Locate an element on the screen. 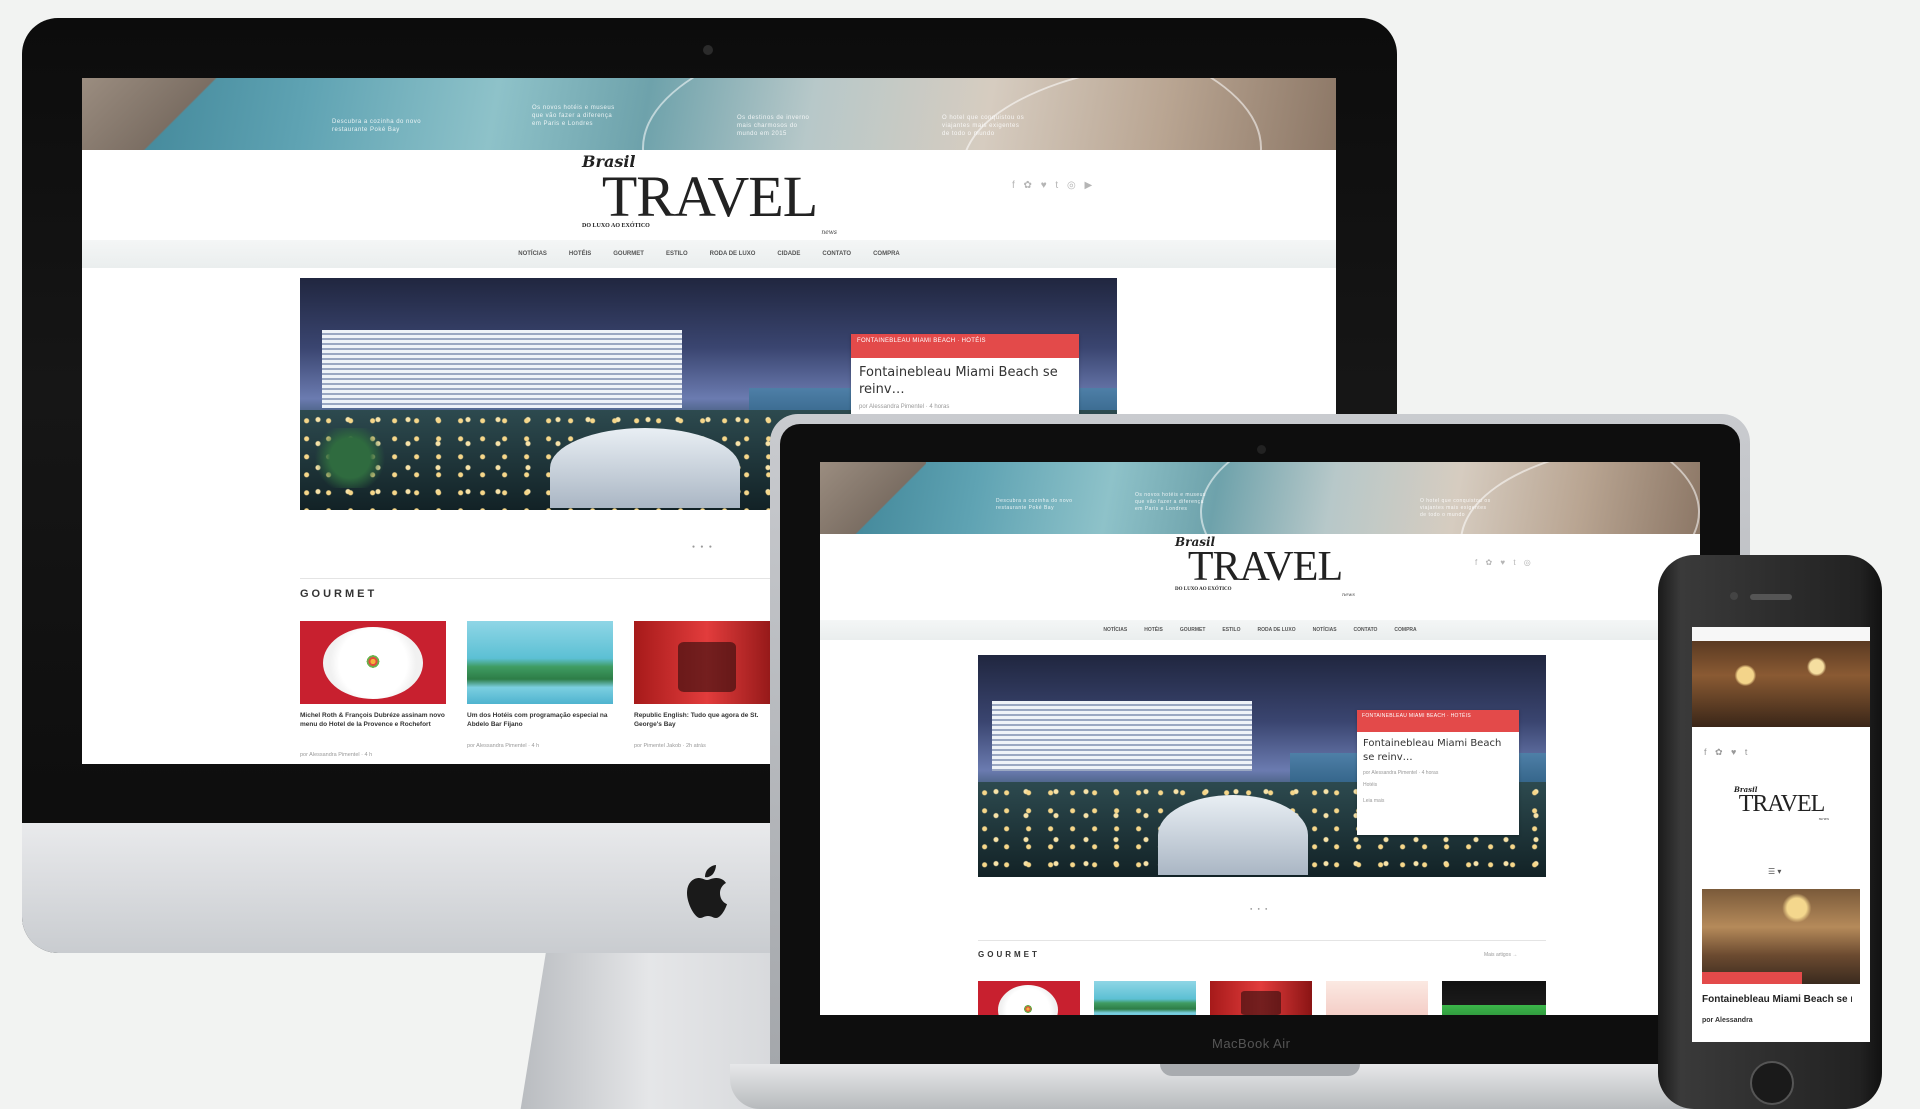  nav-item-compra: Compra is located at coordinates (886, 254).